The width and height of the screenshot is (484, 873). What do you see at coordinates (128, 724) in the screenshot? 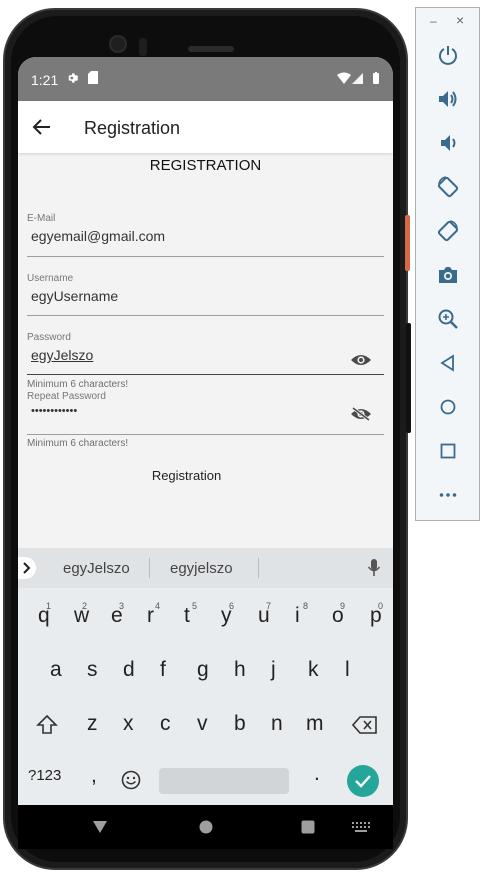
I see `key-x: x` at bounding box center [128, 724].